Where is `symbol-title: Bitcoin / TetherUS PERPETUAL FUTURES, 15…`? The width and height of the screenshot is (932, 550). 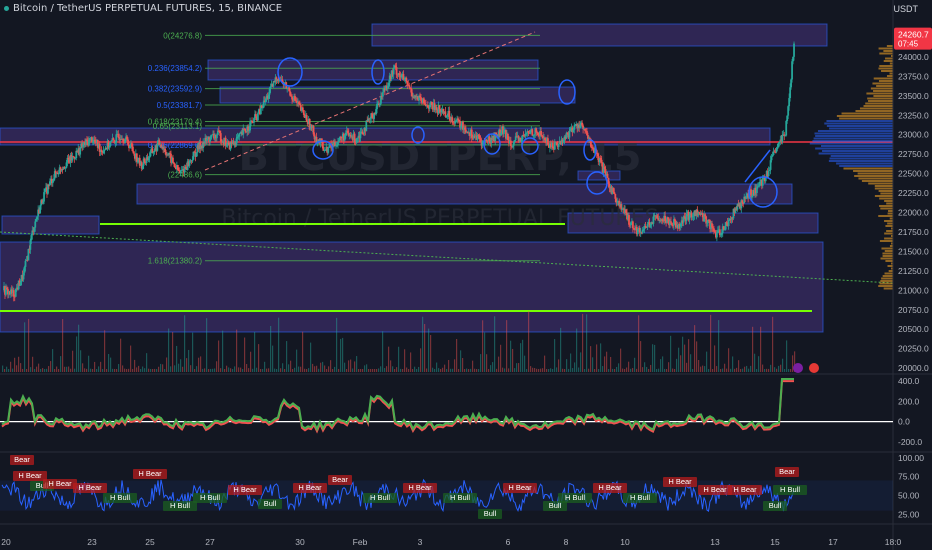 symbol-title: Bitcoin / TetherUS PERPETUAL FUTURES, 15… is located at coordinates (148, 8).